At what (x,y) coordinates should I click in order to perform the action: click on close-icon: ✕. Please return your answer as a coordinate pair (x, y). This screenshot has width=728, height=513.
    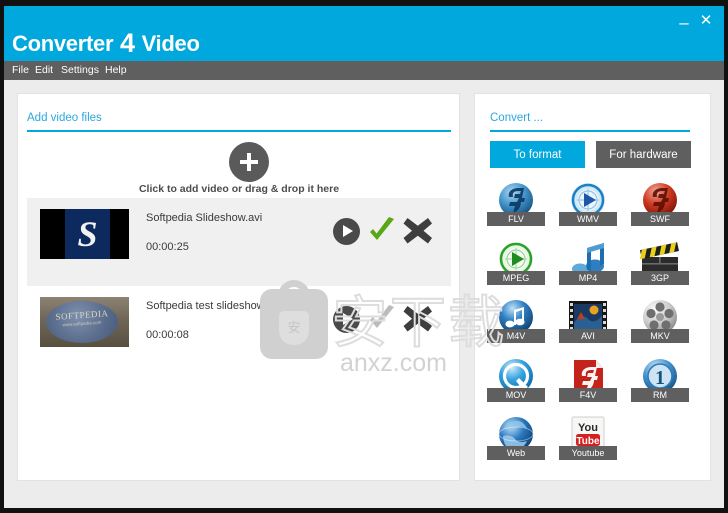
    Looking at the image, I should click on (706, 21).